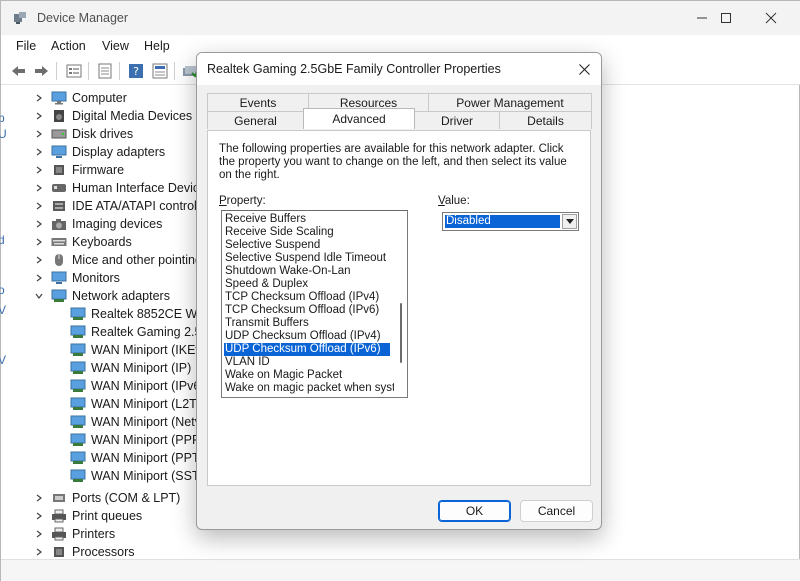 This screenshot has height=581, width=800. What do you see at coordinates (84, 551) in the screenshot?
I see `tree-item-processors: Processors` at bounding box center [84, 551].